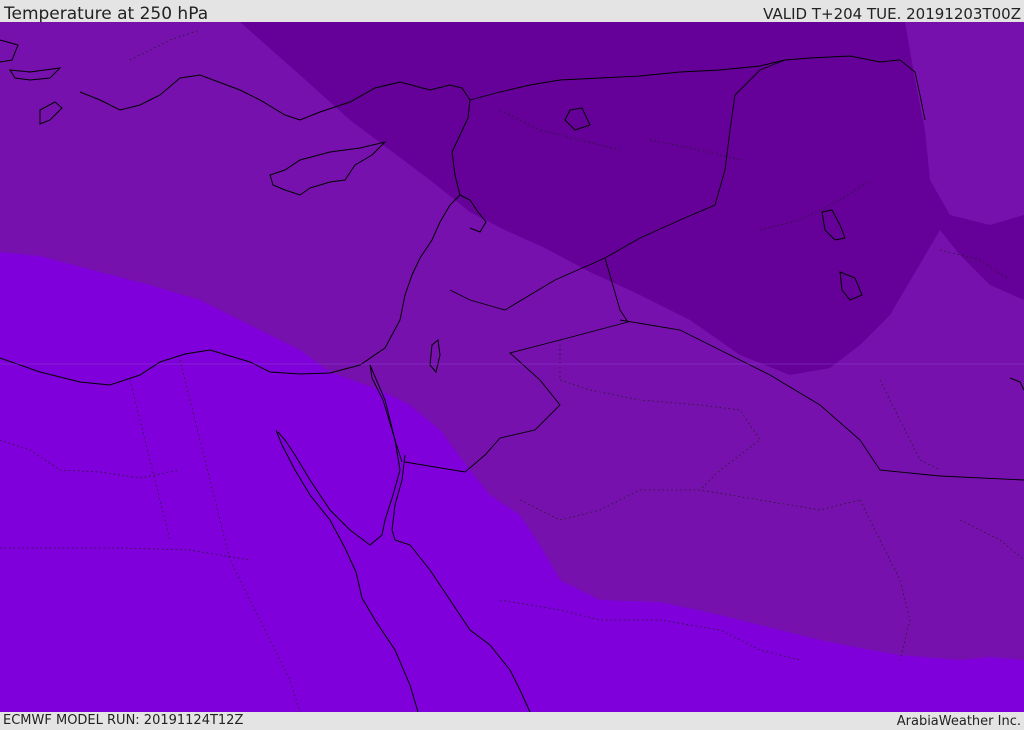 The height and width of the screenshot is (730, 1024). I want to click on credit-label: ArabiaWeather Inc., so click(958, 721).